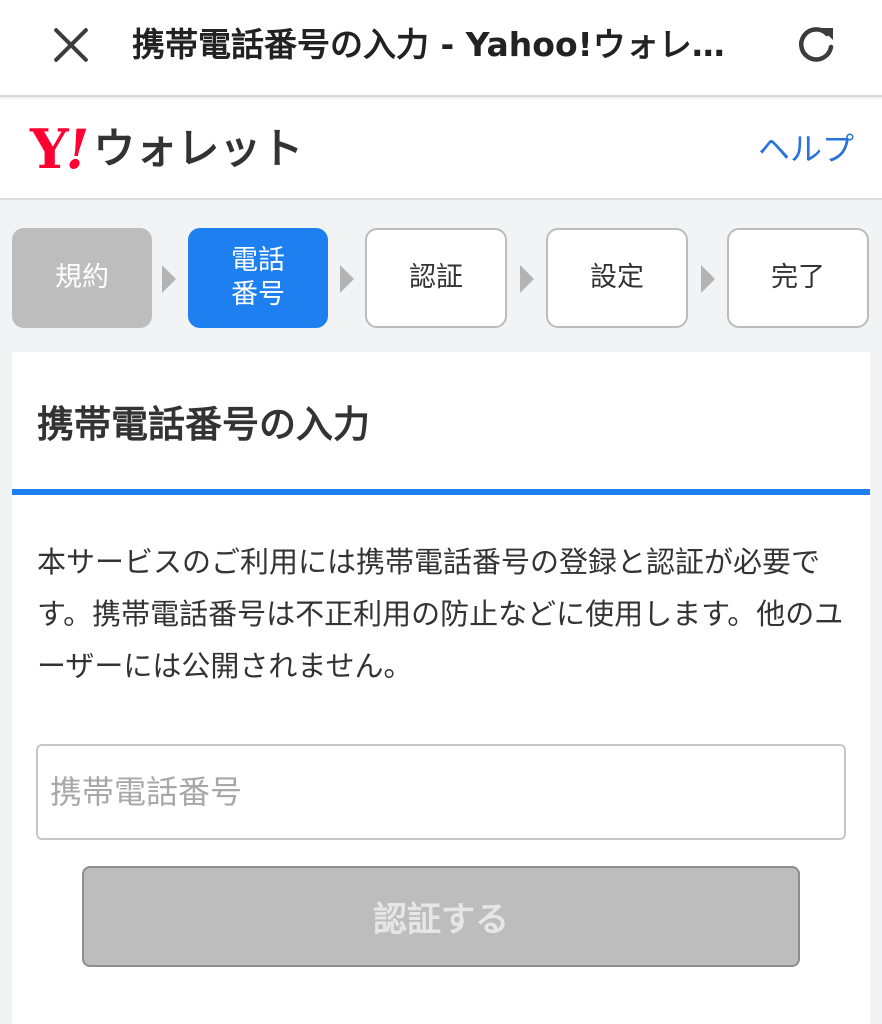 The width and height of the screenshot is (882, 1024). What do you see at coordinates (441, 792) in the screenshot?
I see `phone-number-input` at bounding box center [441, 792].